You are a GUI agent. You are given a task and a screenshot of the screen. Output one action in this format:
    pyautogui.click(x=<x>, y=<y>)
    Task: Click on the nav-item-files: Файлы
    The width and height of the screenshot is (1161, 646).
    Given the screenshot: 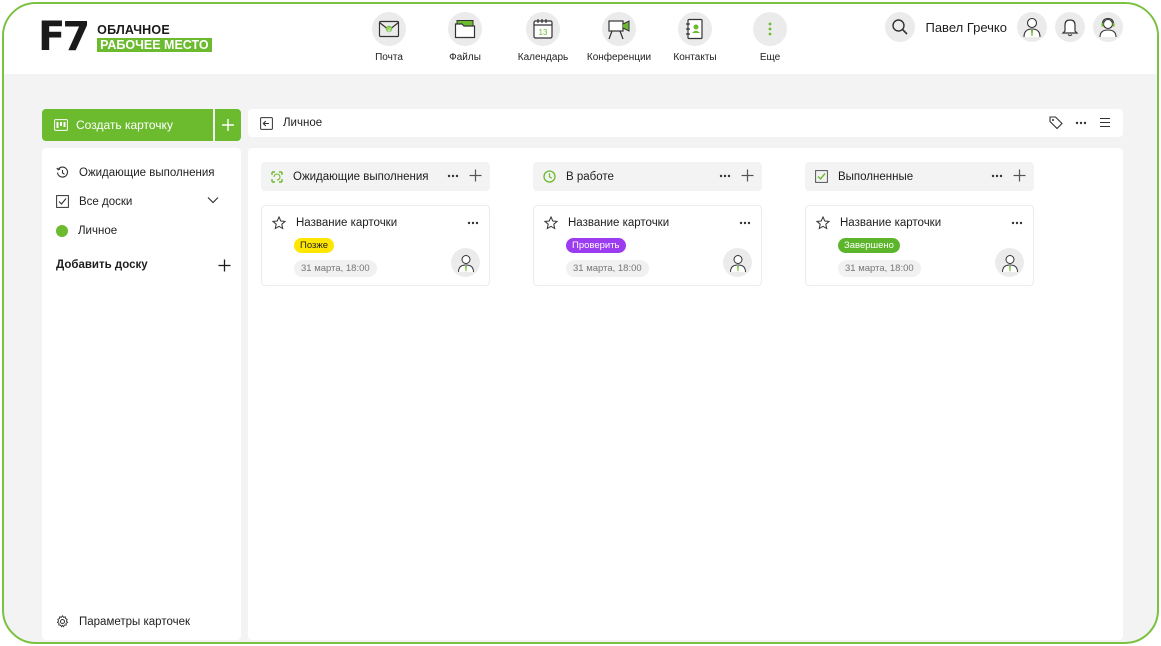 What is the action you would take?
    pyautogui.click(x=465, y=37)
    